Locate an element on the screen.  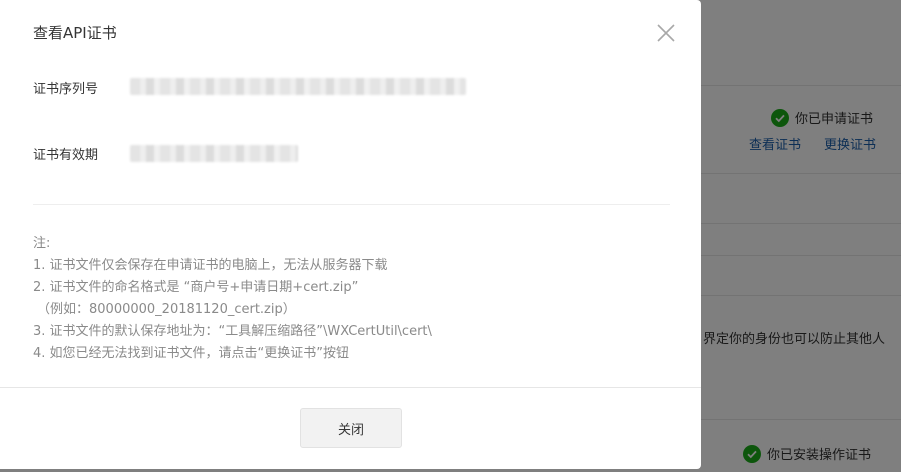
validity-value is located at coordinates (214, 153).